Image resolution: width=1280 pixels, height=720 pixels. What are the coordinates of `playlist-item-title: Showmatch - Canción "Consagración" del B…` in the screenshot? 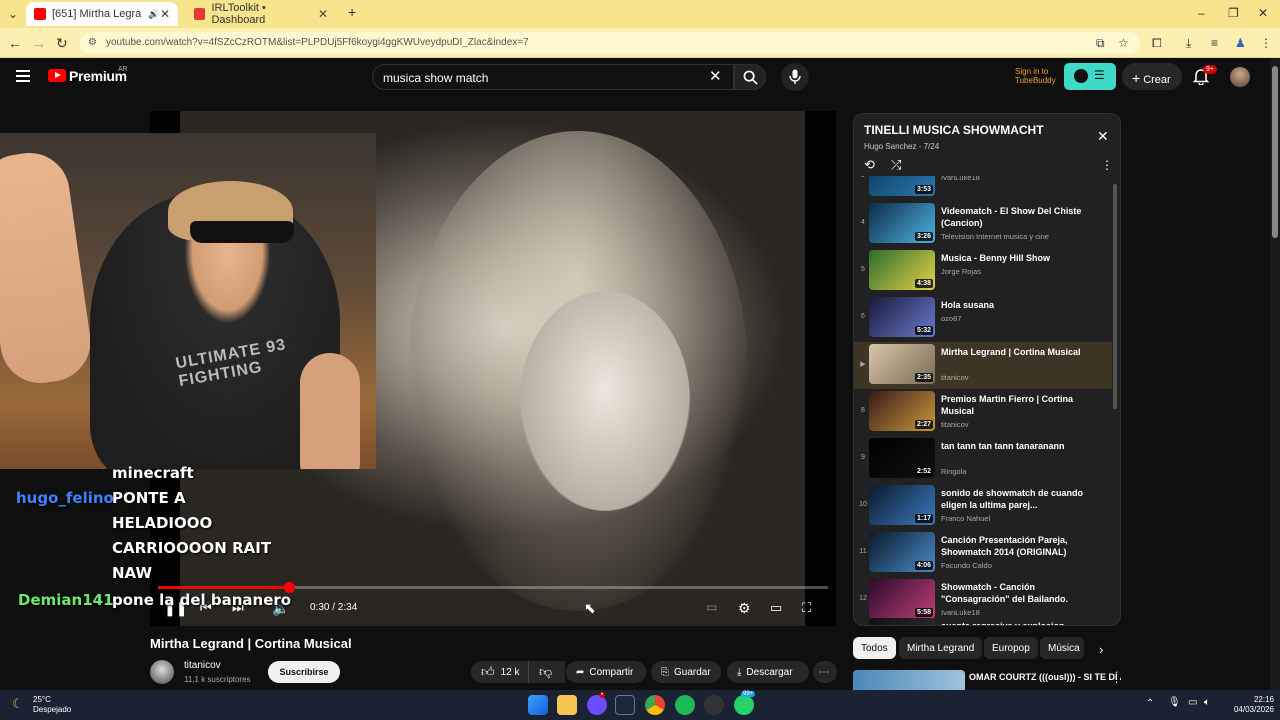 It's located at (1013, 593).